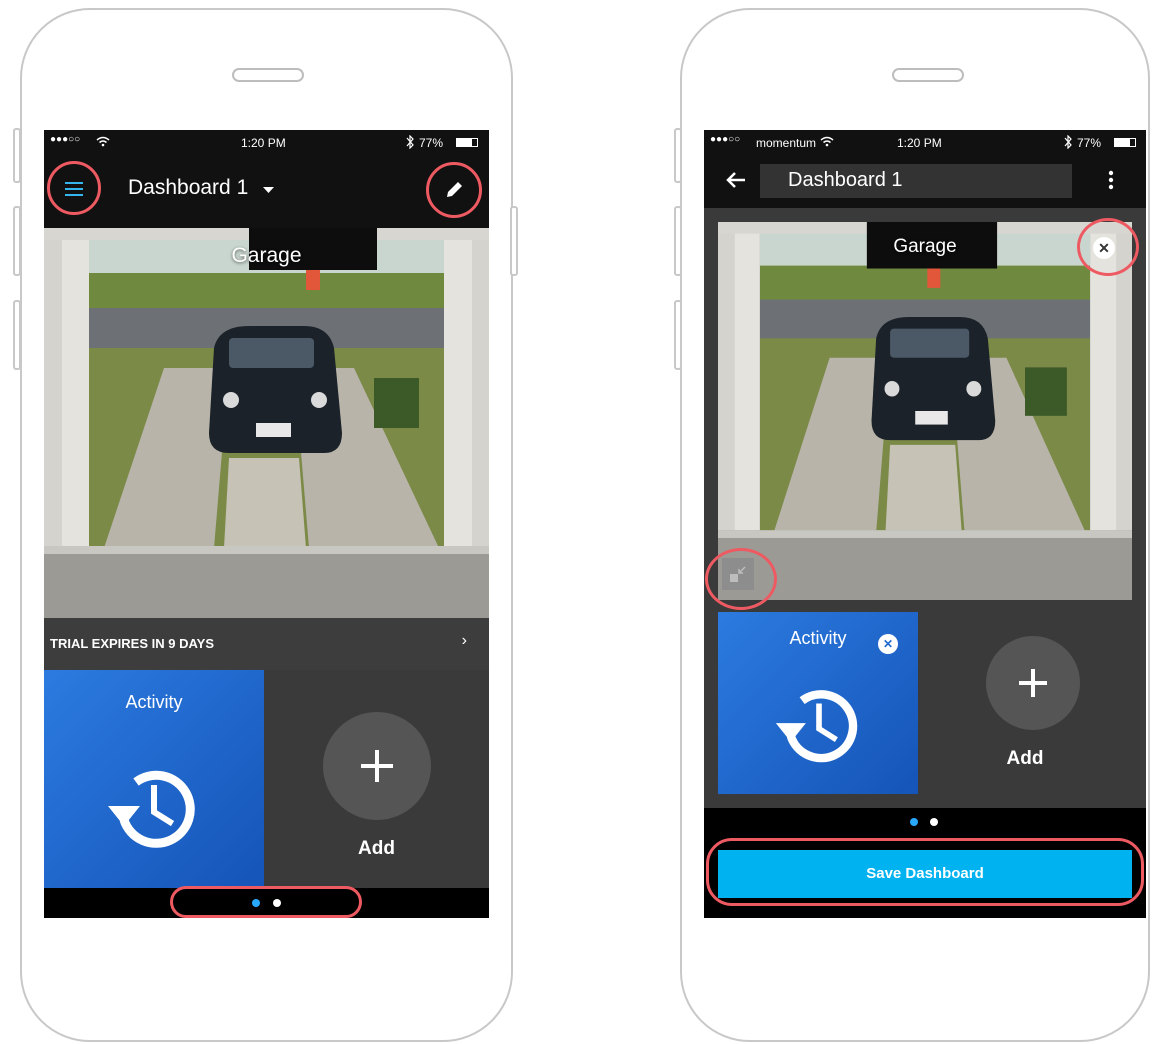  I want to click on back-arrow-icon, so click(736, 180).